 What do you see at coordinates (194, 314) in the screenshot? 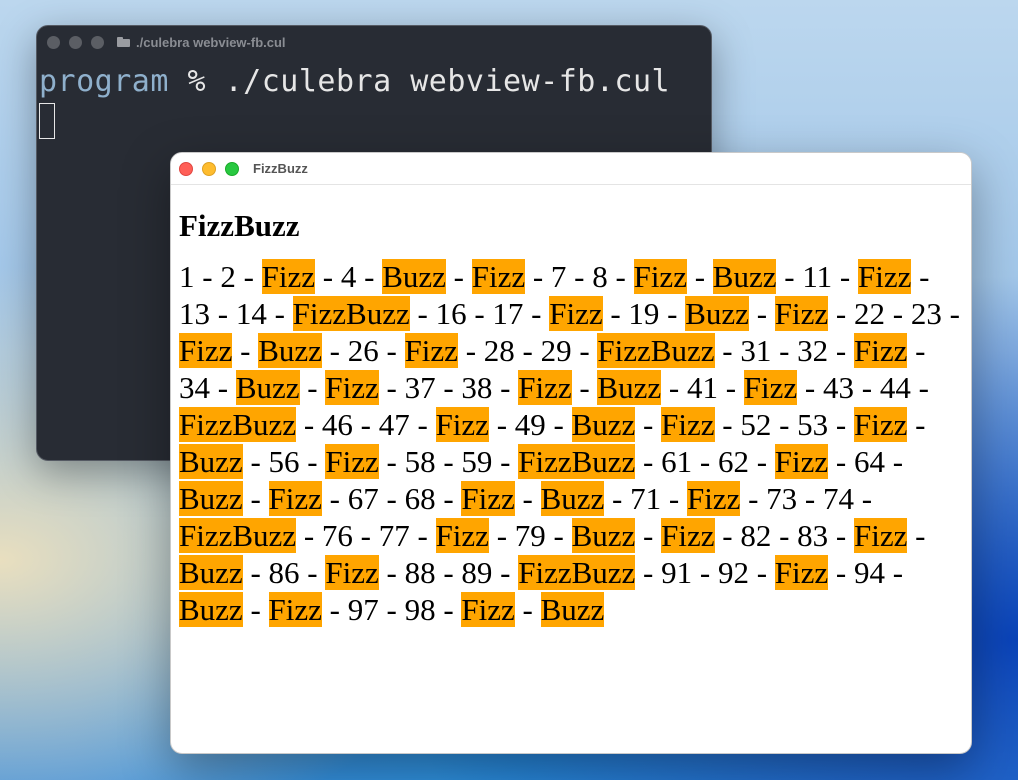
I see `fizzbuzz-number: 13` at bounding box center [194, 314].